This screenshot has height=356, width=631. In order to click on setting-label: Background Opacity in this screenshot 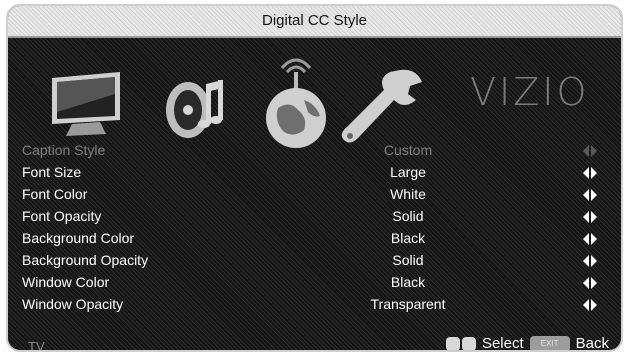, I will do `click(85, 260)`.